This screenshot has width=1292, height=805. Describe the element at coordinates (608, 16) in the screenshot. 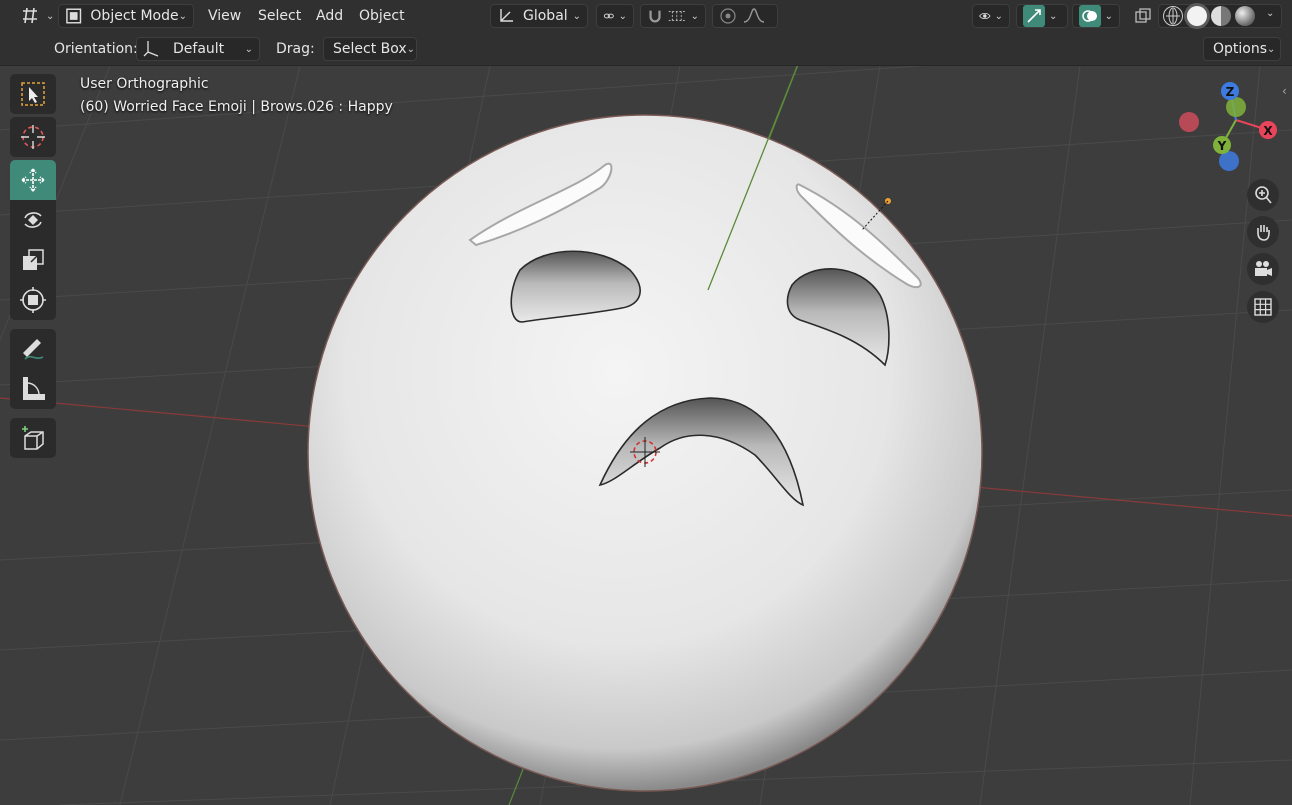

I see `pivot-link-icon` at that location.